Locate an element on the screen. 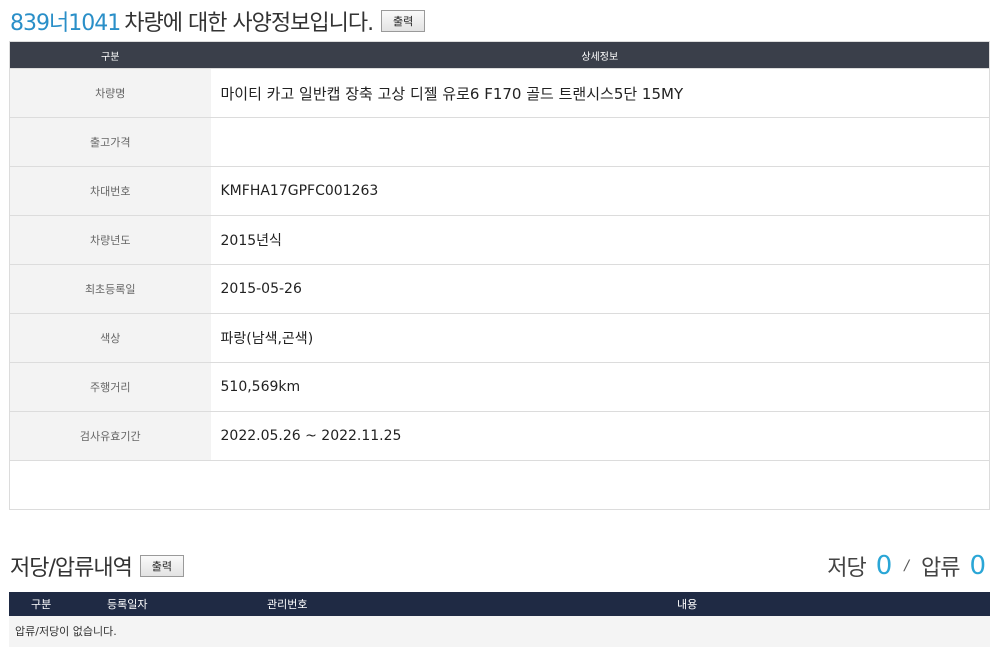  page-title: 차량에 대한 사양정보입니다. is located at coordinates (249, 23).